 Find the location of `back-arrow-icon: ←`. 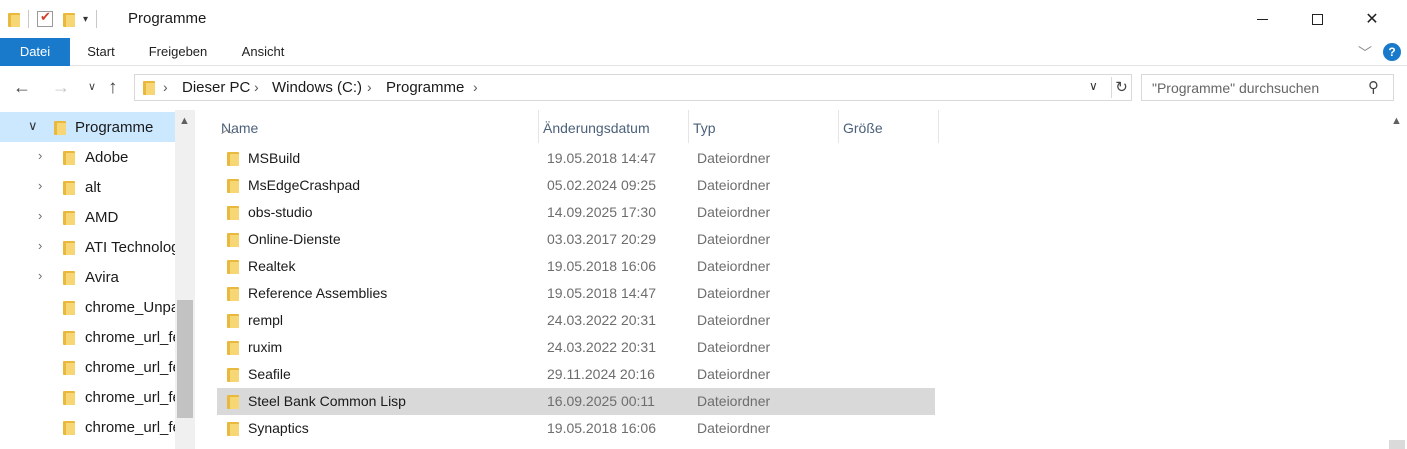

back-arrow-icon: ← is located at coordinates (22, 87).